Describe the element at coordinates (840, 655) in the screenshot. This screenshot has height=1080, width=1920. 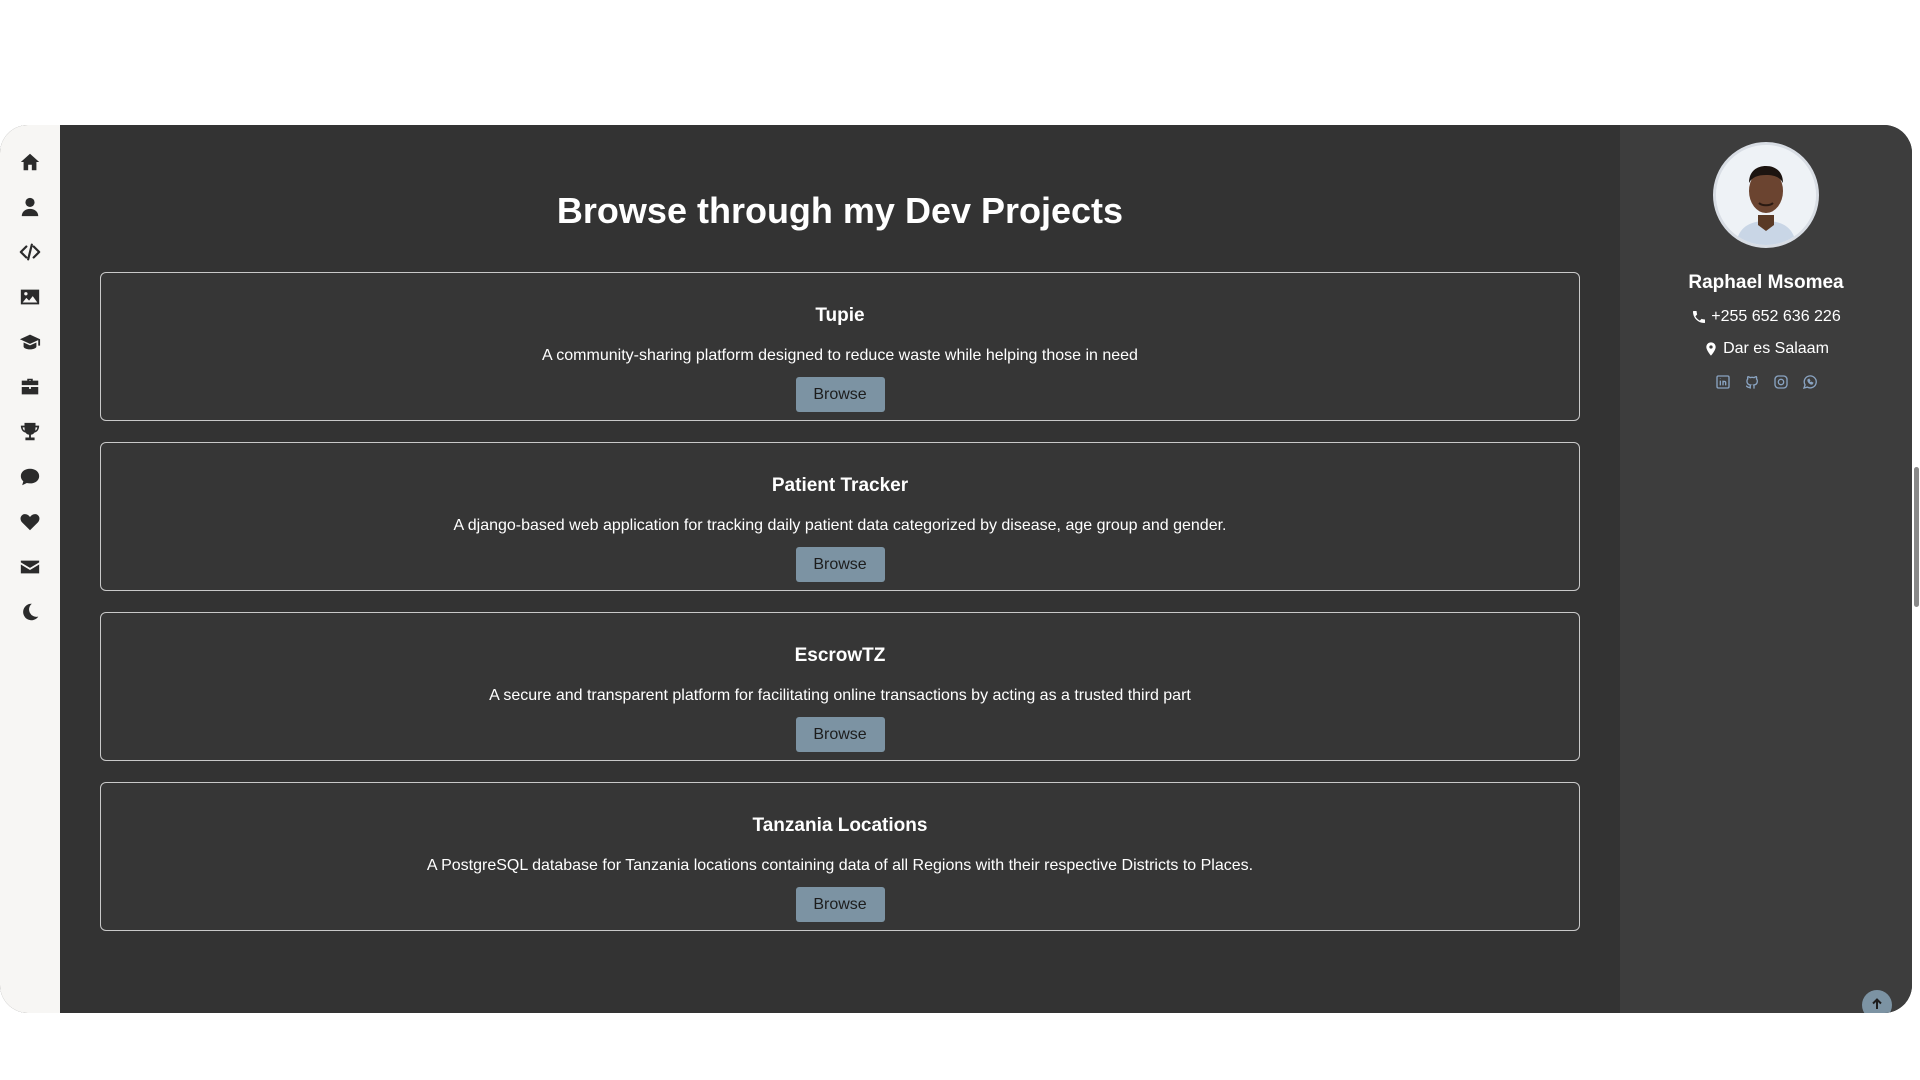
I see `project-title: EscrowTZ` at that location.